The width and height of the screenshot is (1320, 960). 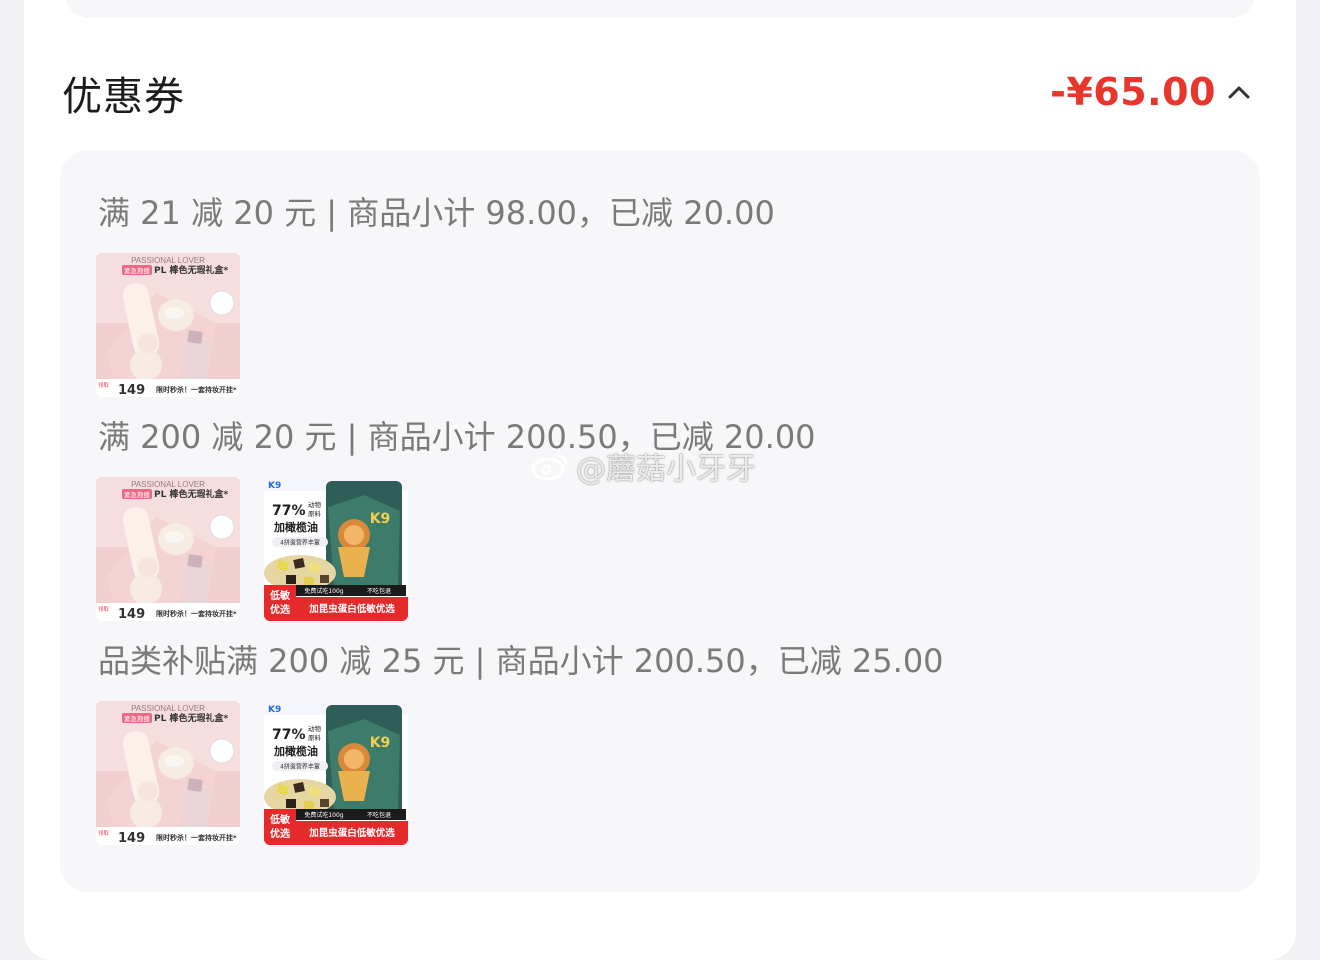 I want to click on coupon-group-1-label: 满 21 减 20 元 | 商品小计 98.00，已减 20.00, so click(x=436, y=213).